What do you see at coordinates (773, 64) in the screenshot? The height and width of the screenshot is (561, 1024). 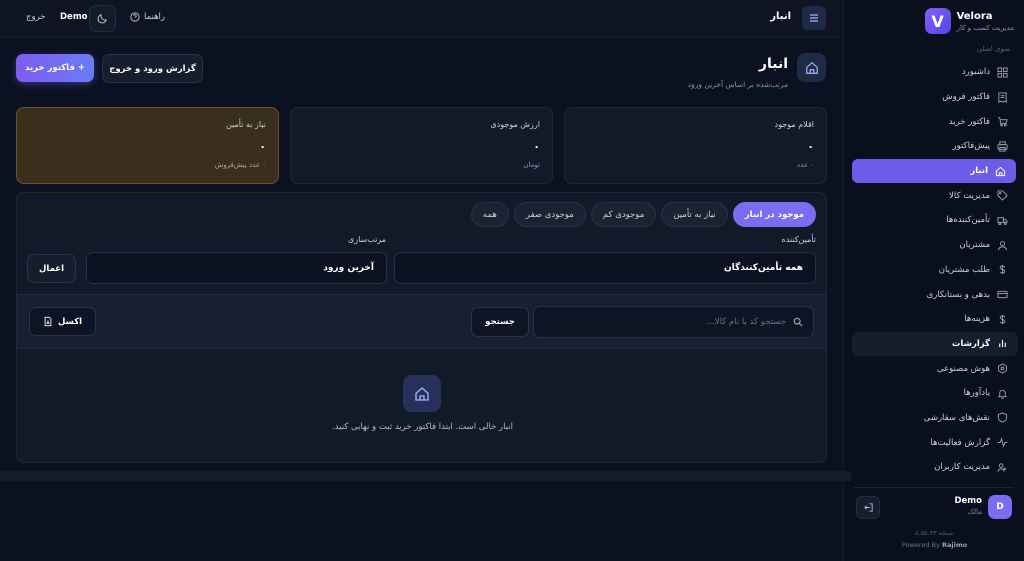 I see `page-title: انبار` at bounding box center [773, 64].